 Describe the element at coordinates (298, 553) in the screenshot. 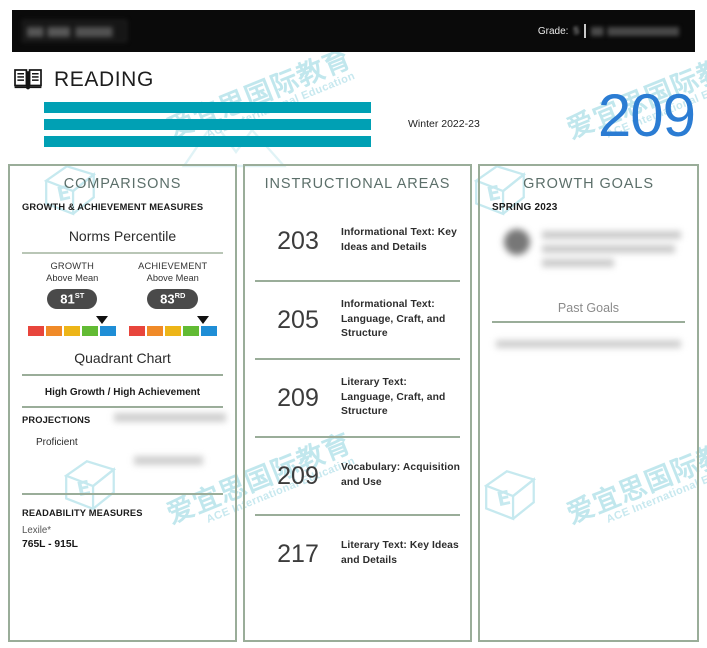

I see `instructional-area-score: 217` at that location.